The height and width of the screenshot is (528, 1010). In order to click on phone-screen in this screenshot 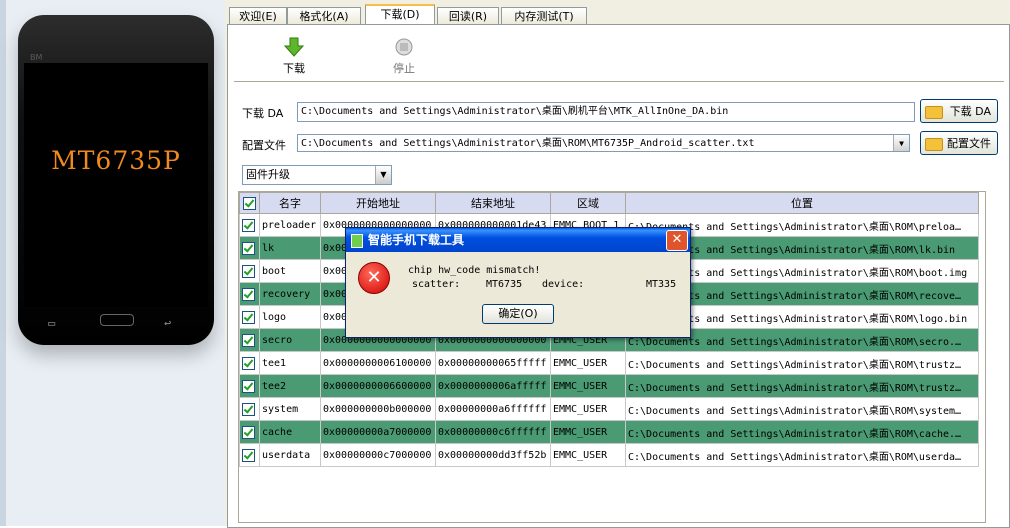, I will do `click(116, 185)`.